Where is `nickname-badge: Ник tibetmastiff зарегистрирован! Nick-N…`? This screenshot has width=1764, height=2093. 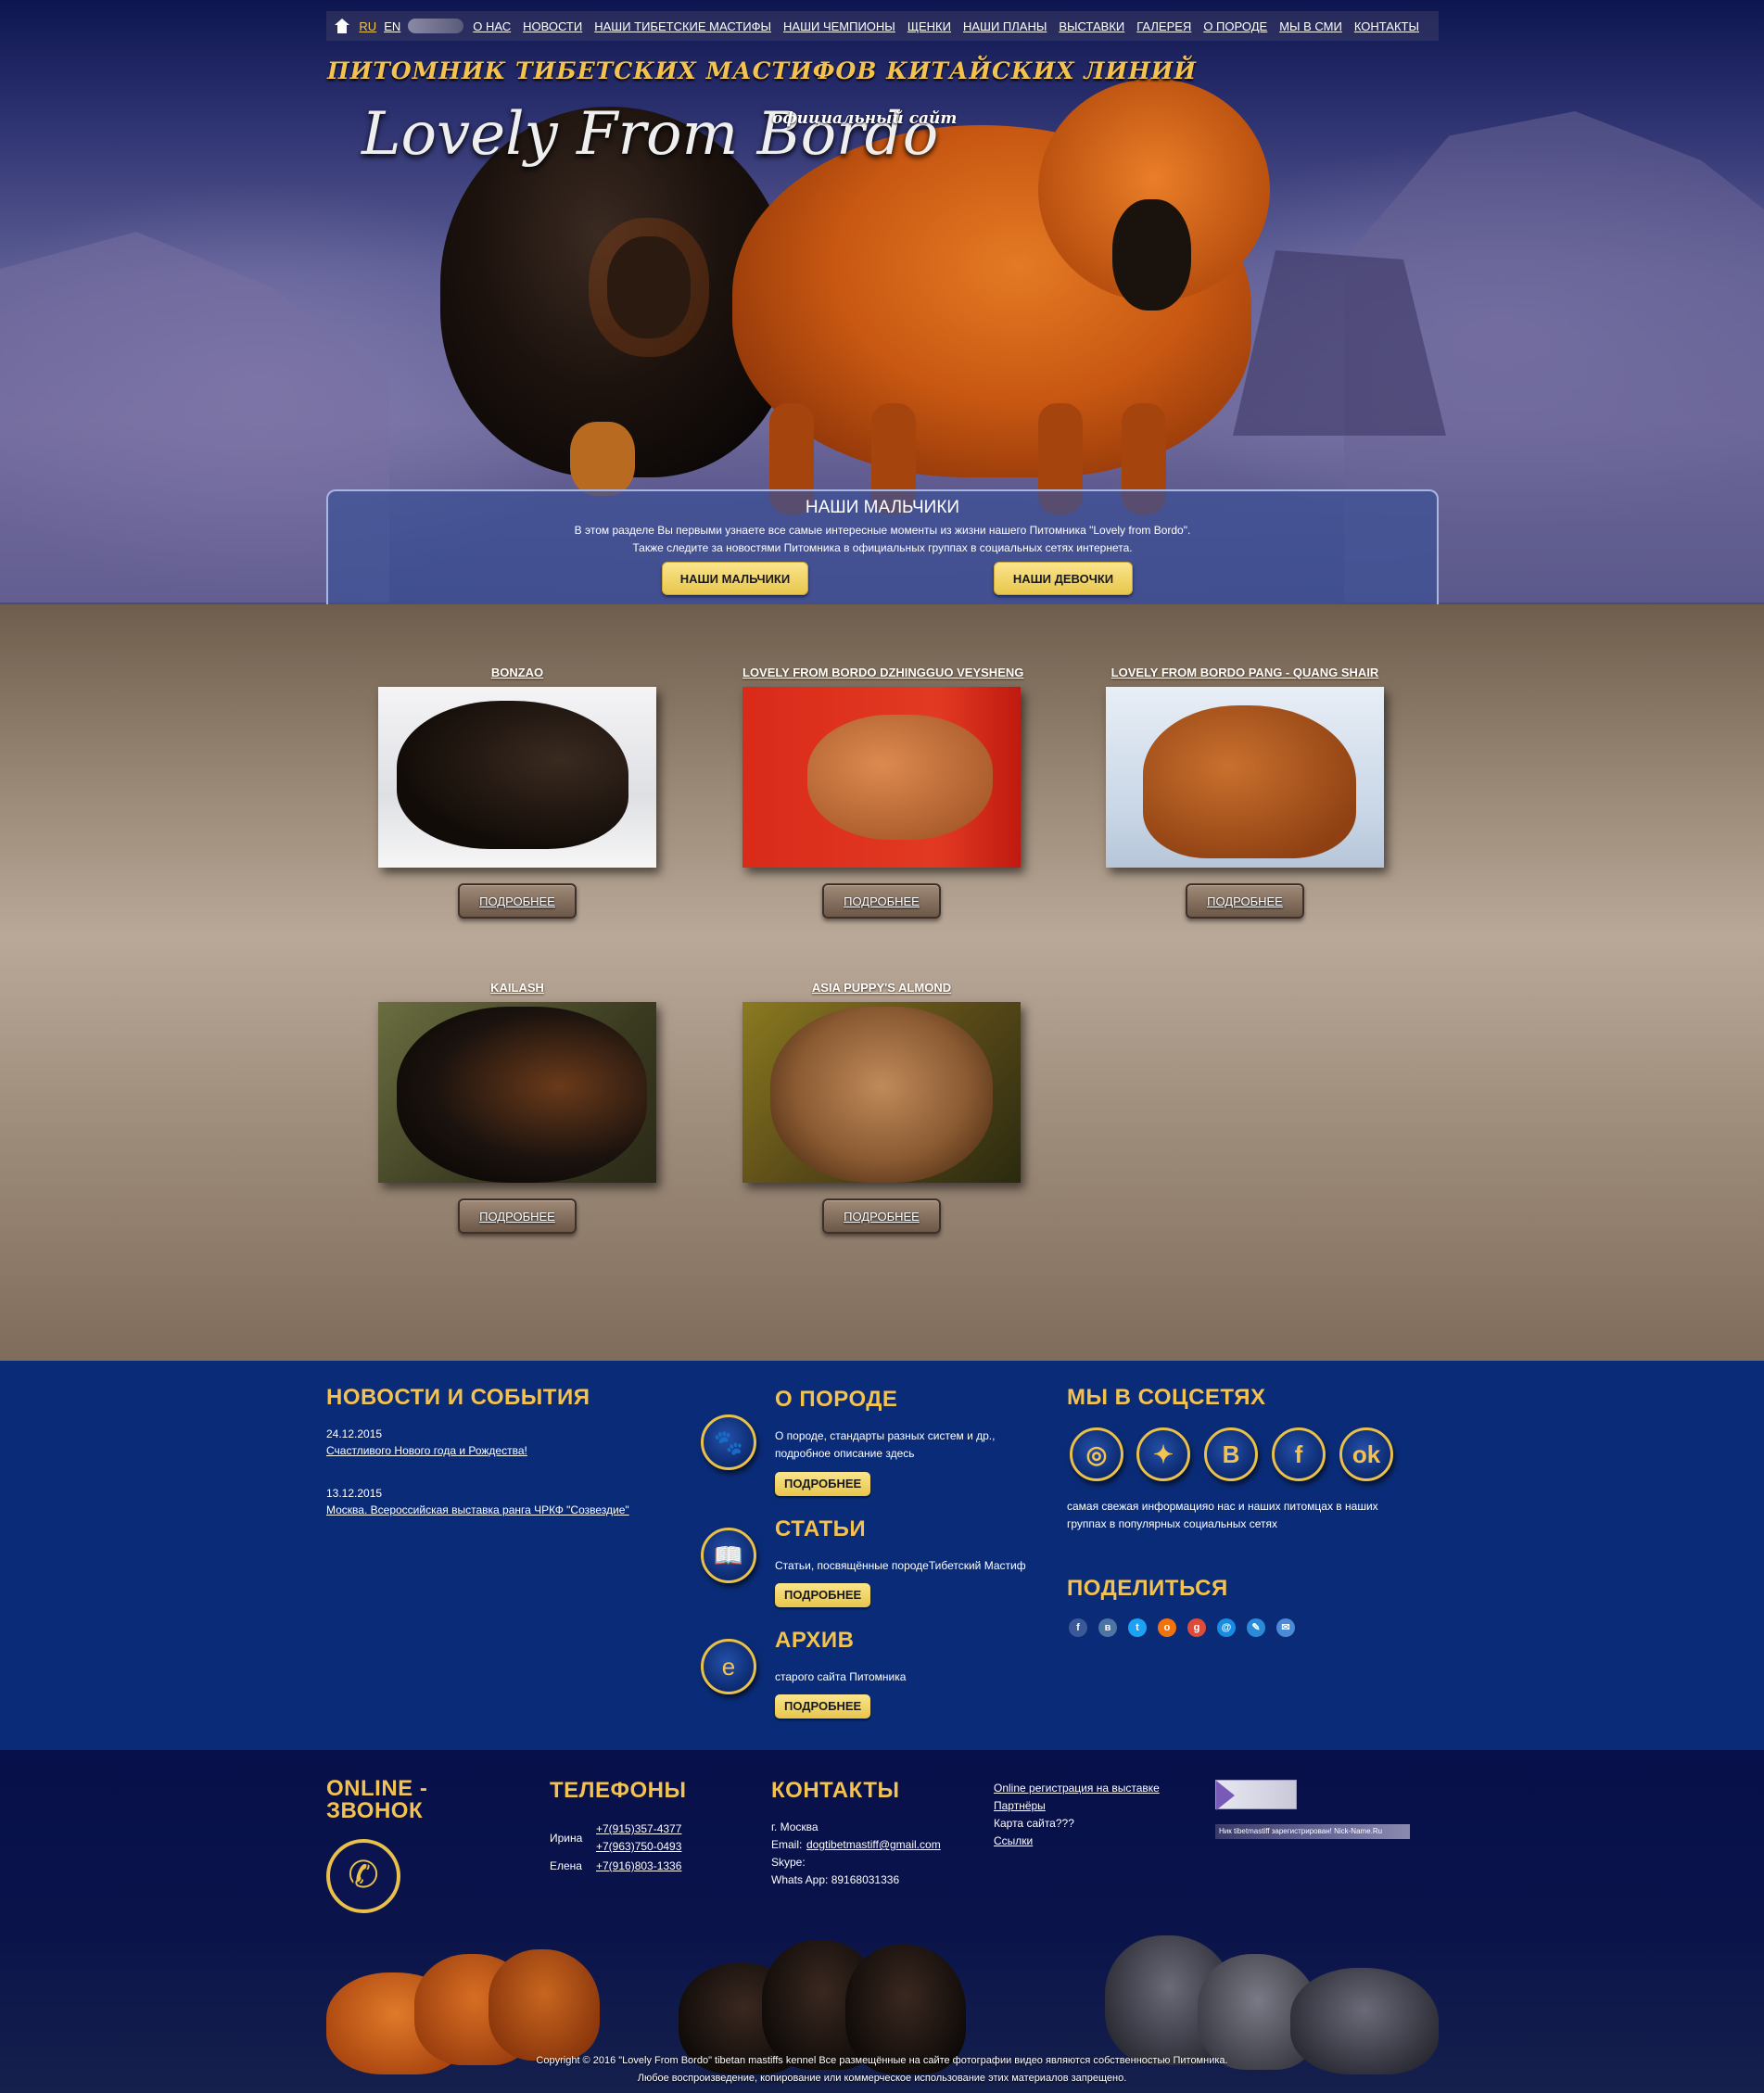
nickname-badge: Ник tibetmastiff зарегистрирован! Nick-N… is located at coordinates (1312, 1832).